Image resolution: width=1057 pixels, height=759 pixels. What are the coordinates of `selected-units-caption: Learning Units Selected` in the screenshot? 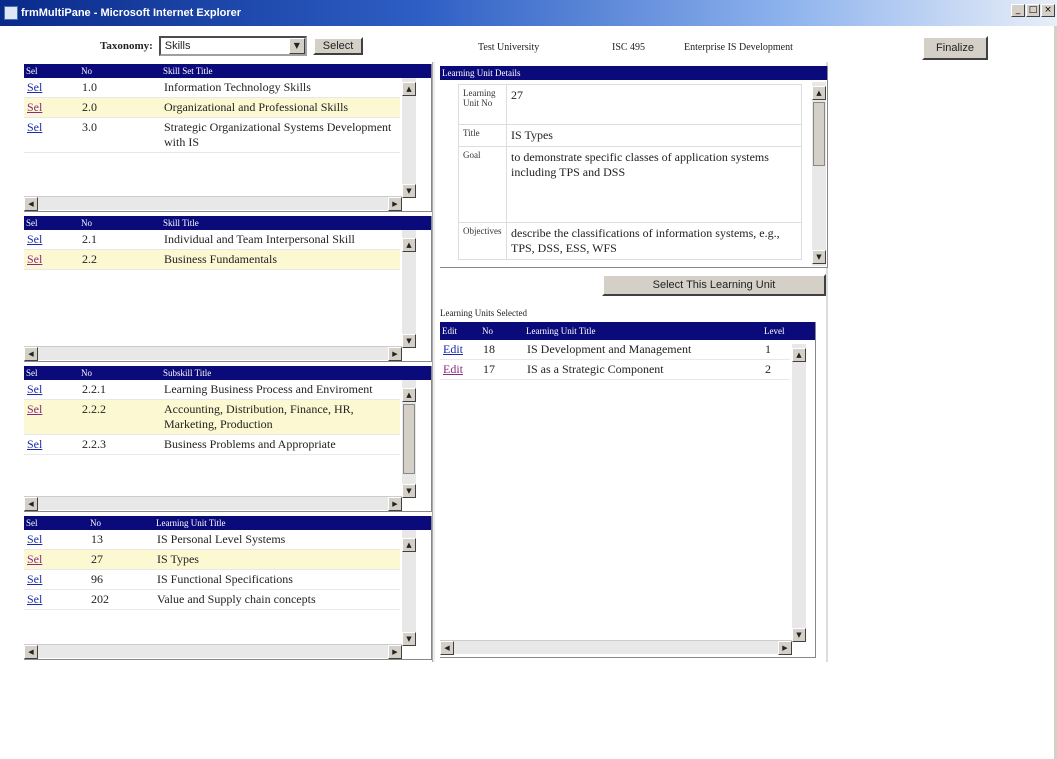 It's located at (483, 313).